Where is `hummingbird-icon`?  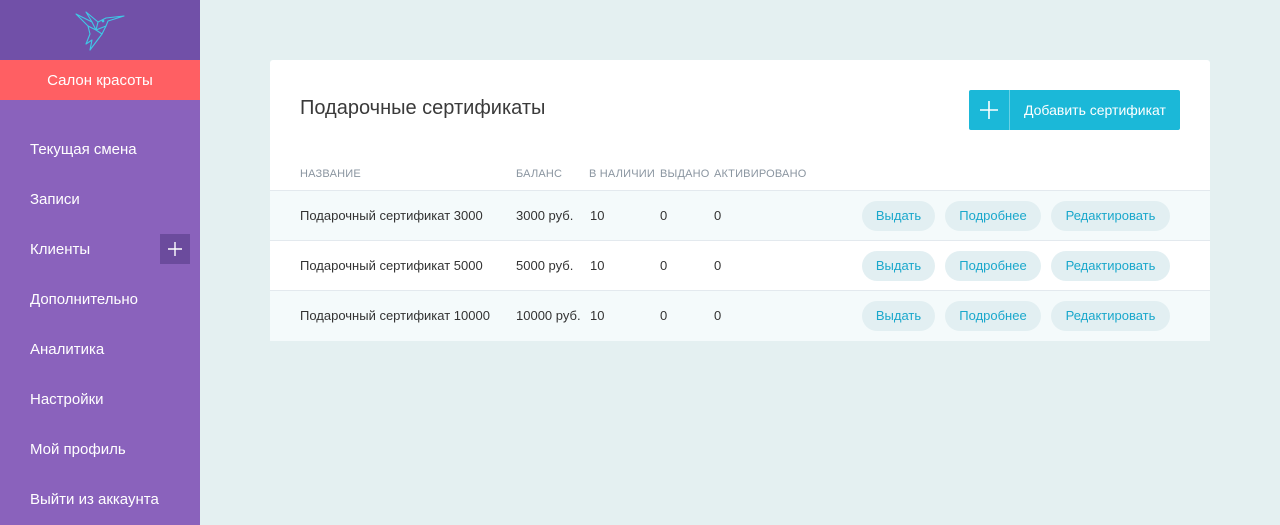
hummingbird-icon is located at coordinates (100, 30).